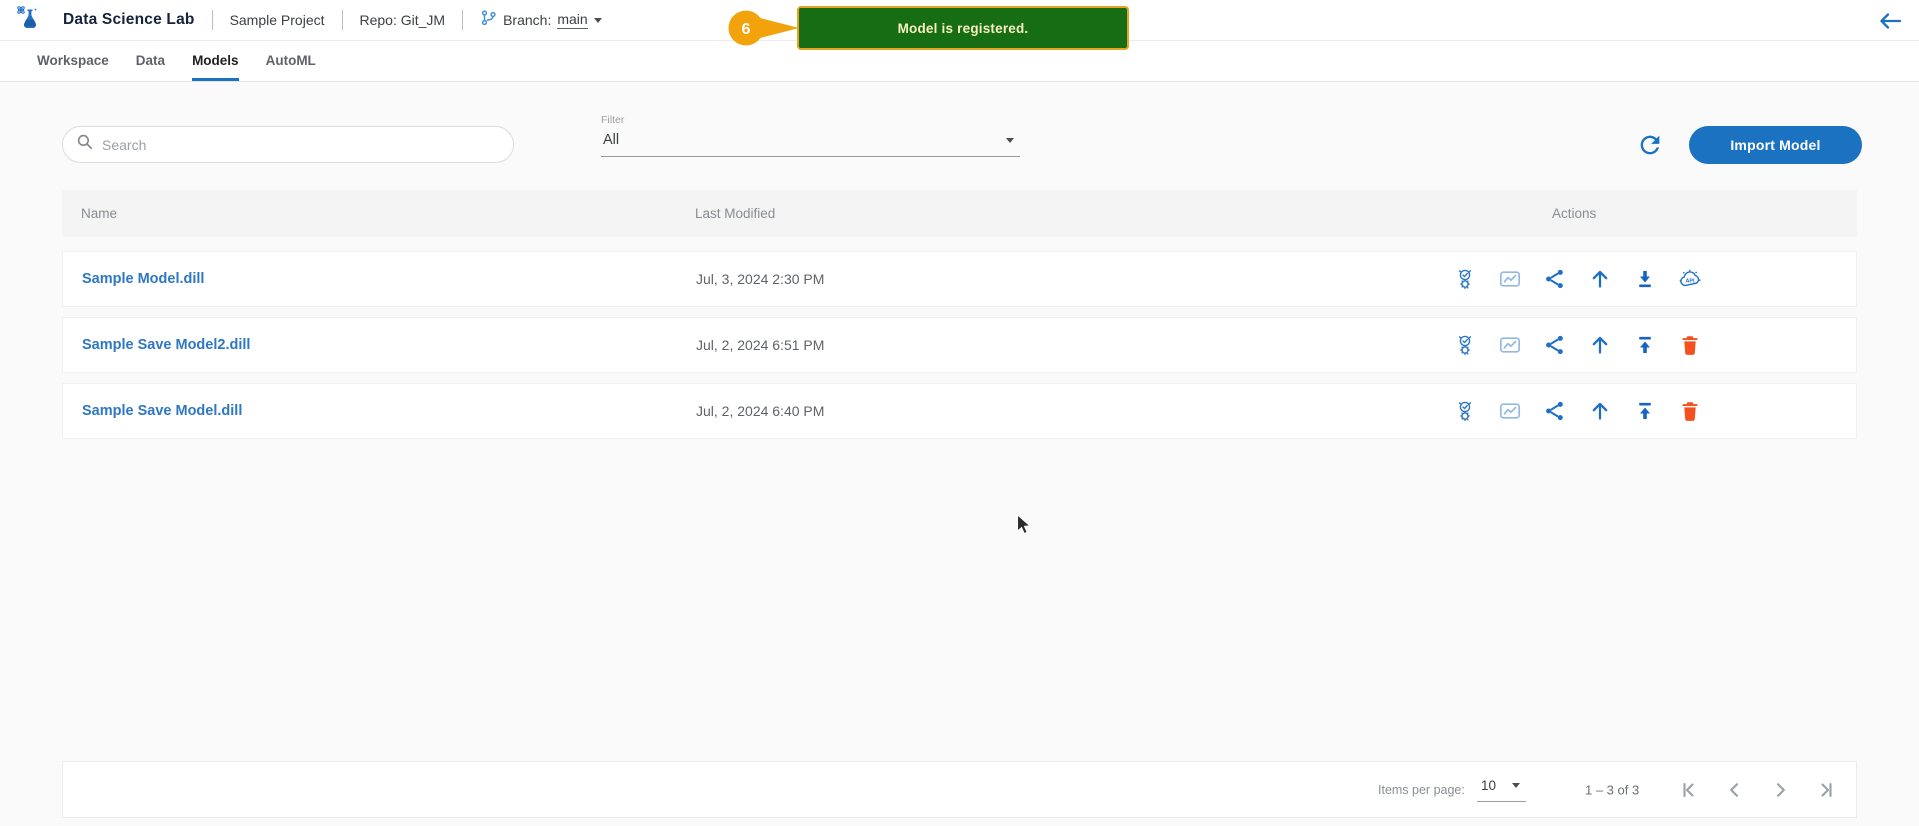 The image size is (1919, 826). What do you see at coordinates (1612, 789) in the screenshot?
I see `pagination-range: 1 – 3 of 3` at bounding box center [1612, 789].